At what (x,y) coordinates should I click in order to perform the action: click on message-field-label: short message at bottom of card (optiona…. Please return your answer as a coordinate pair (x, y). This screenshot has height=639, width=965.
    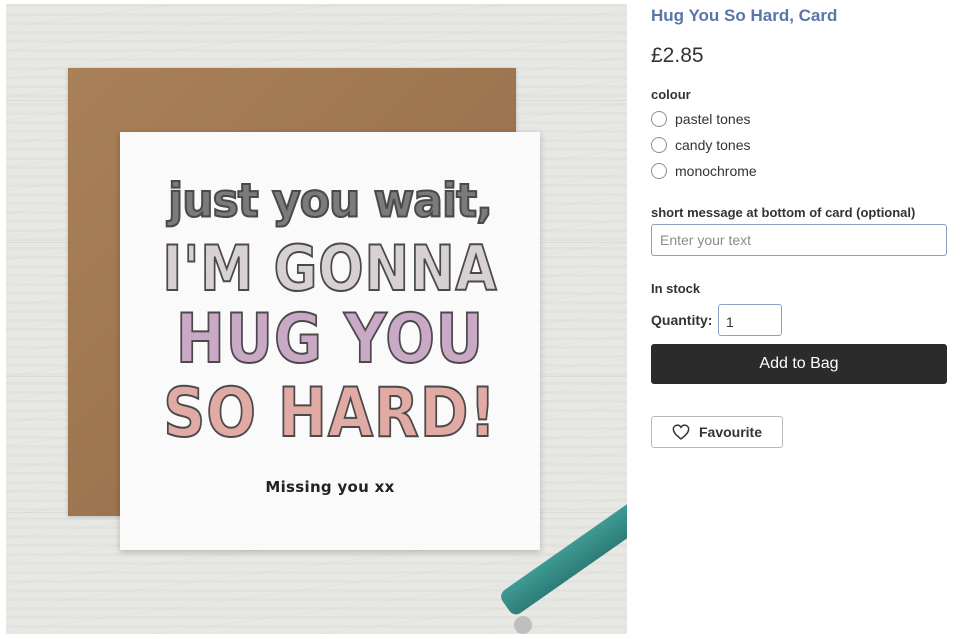
    Looking at the image, I should click on (783, 212).